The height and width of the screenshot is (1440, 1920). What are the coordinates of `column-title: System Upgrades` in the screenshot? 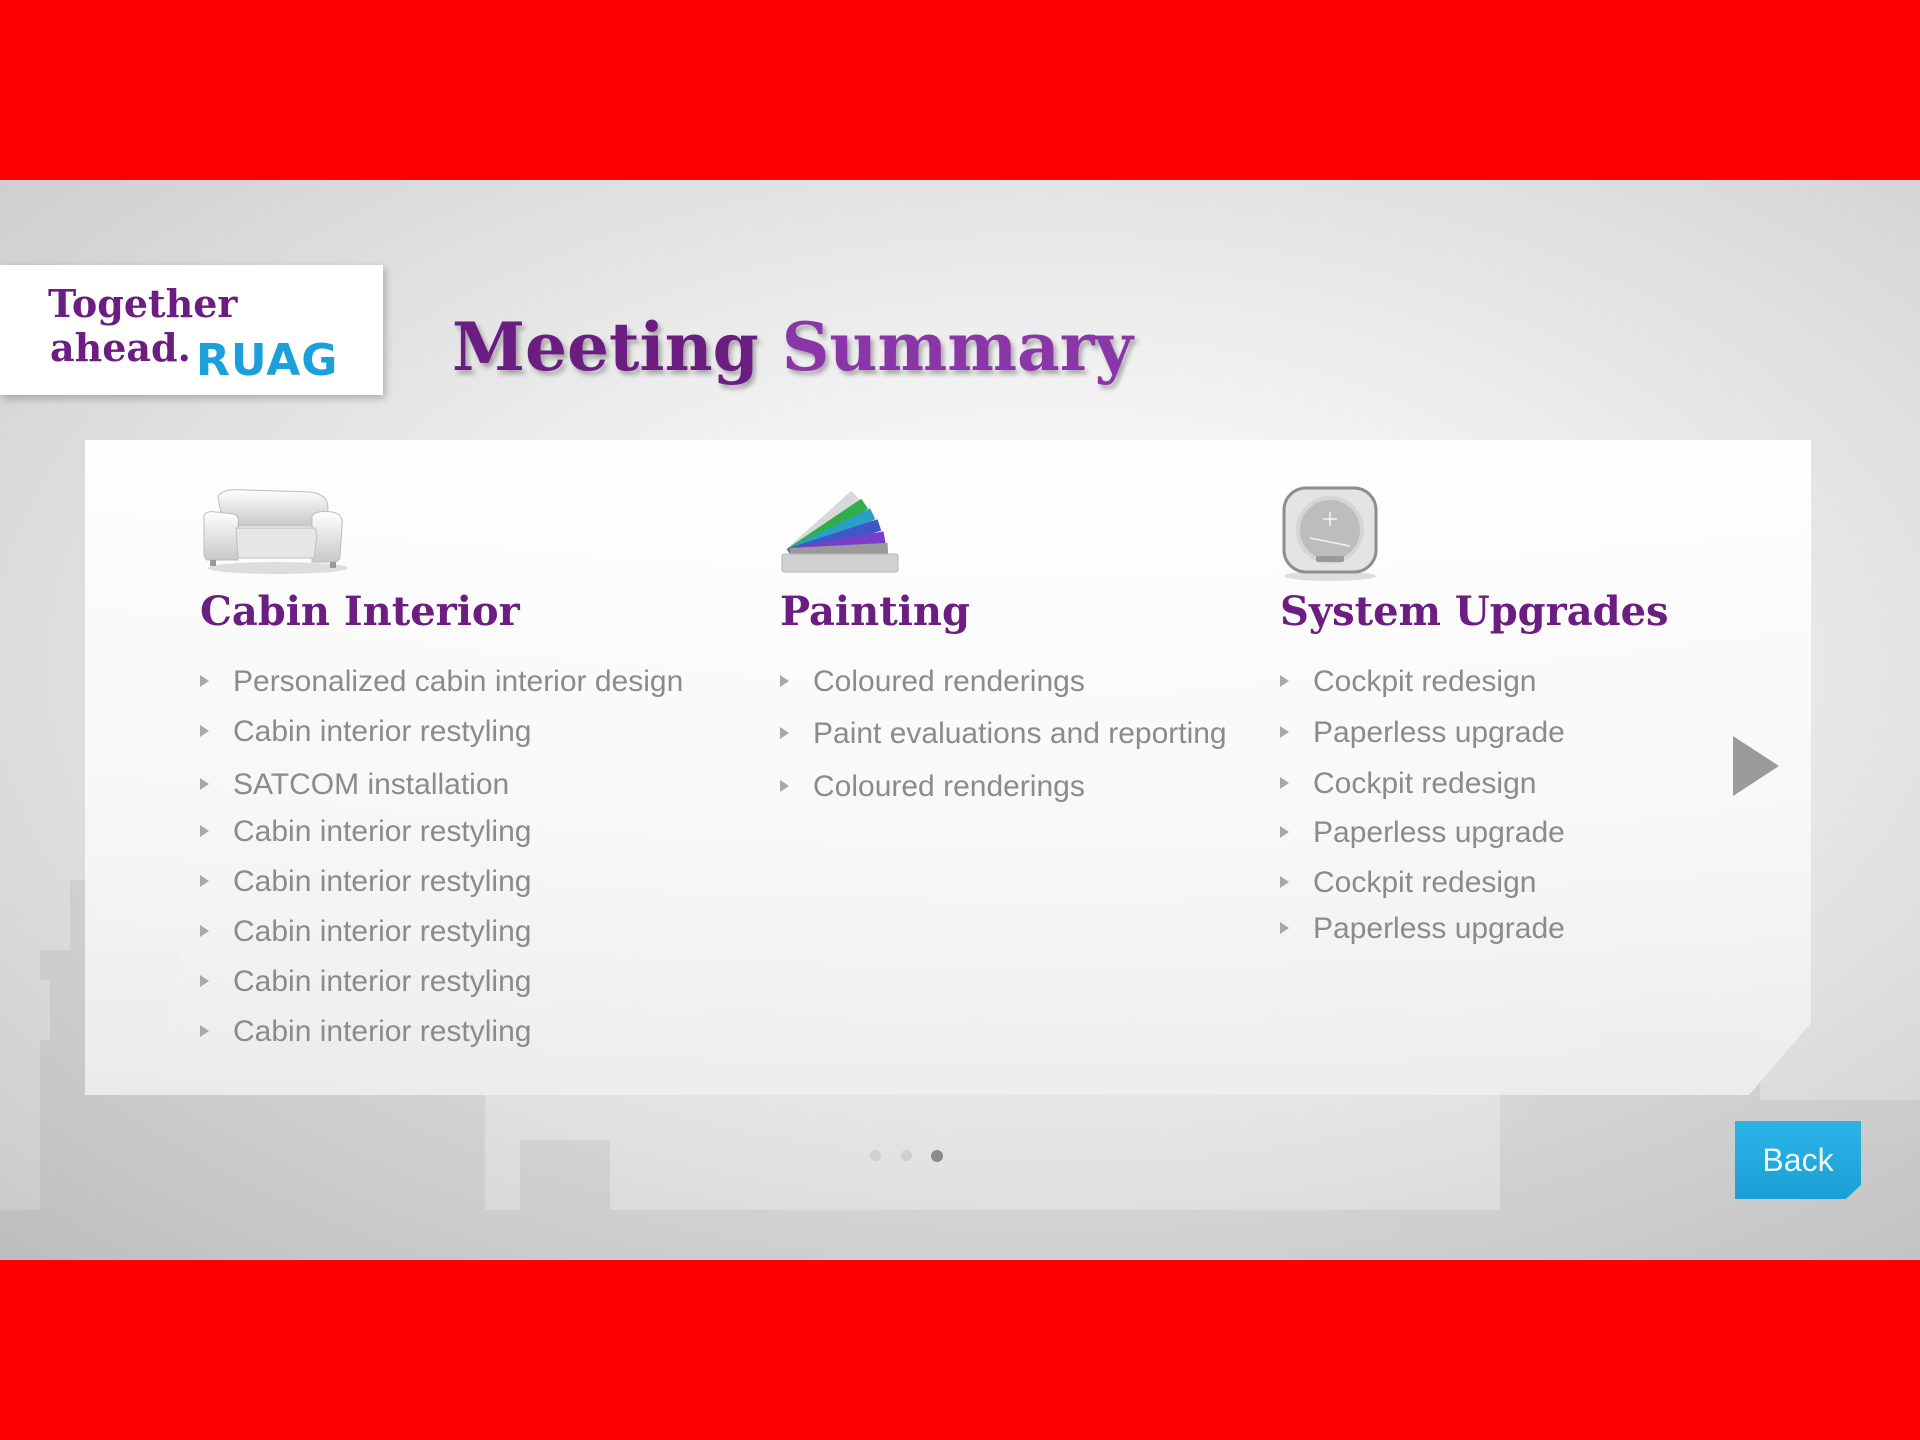 It's located at (1474, 611).